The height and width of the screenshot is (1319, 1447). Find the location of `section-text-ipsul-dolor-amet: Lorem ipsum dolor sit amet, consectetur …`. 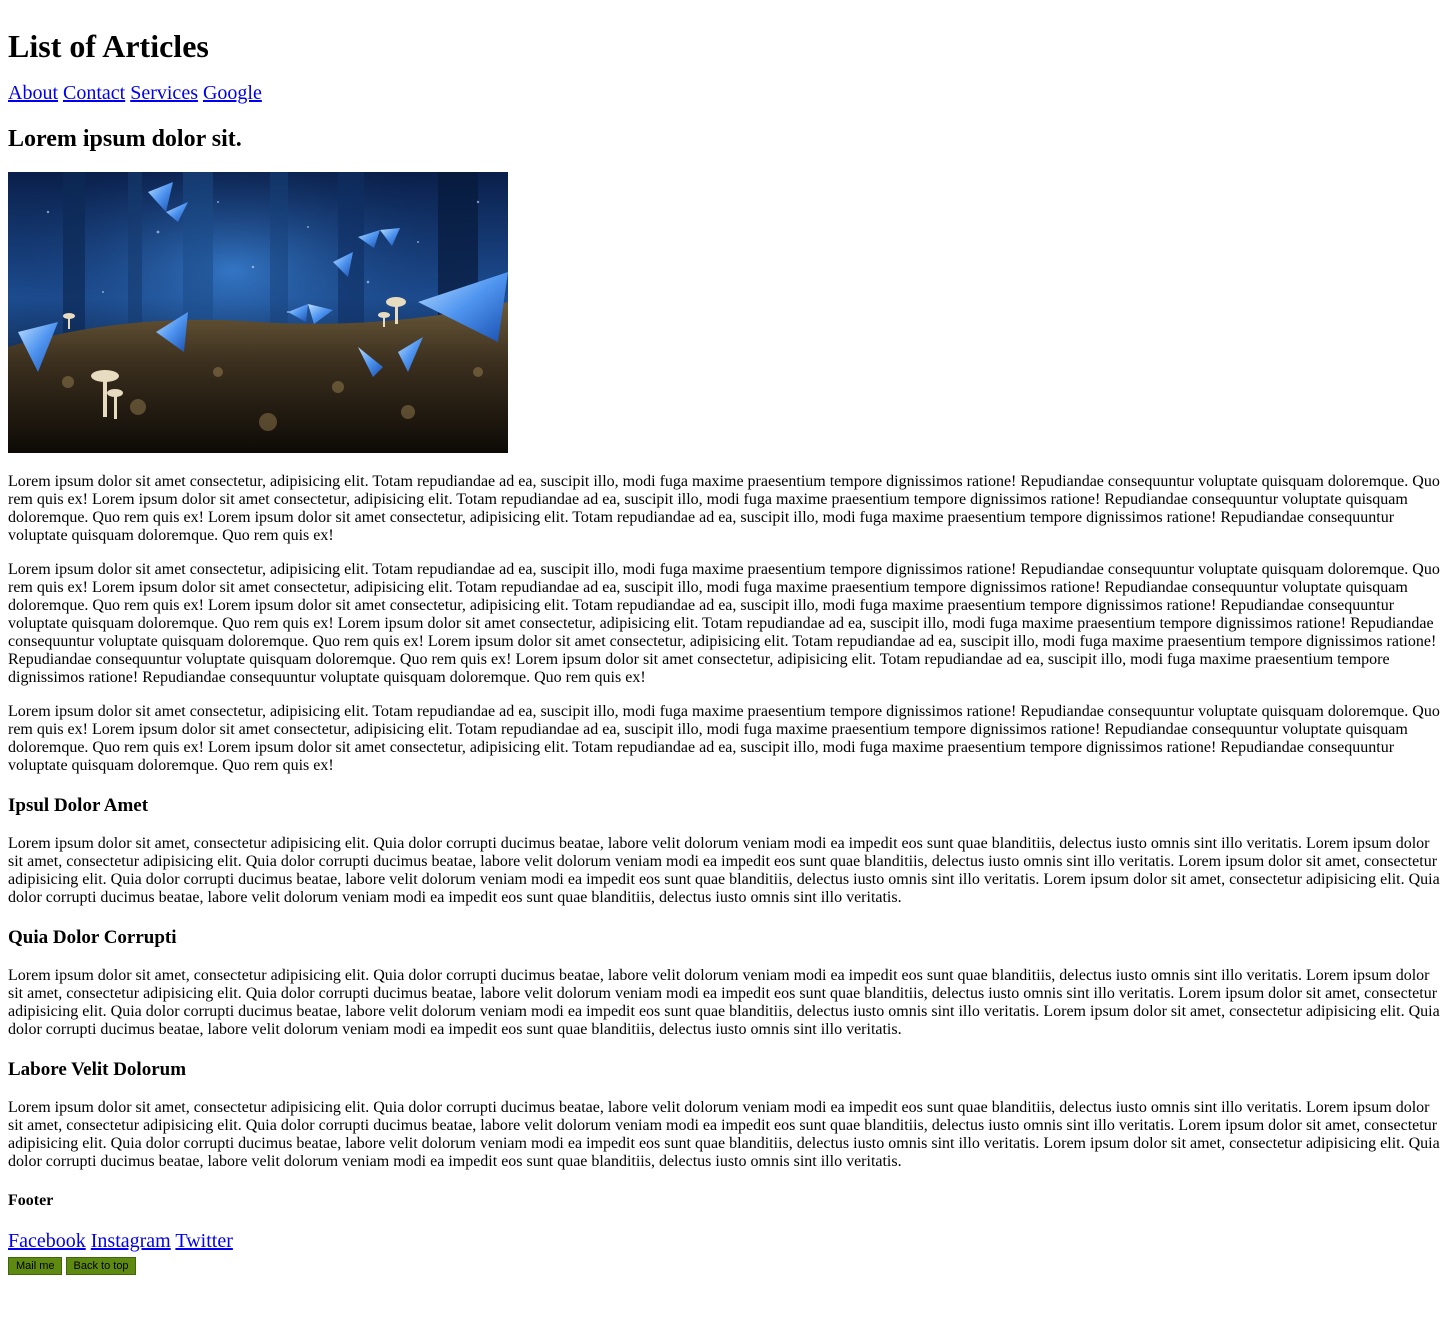

section-text-ipsul-dolor-amet: Lorem ipsum dolor sit amet, consectetur … is located at coordinates (724, 870).